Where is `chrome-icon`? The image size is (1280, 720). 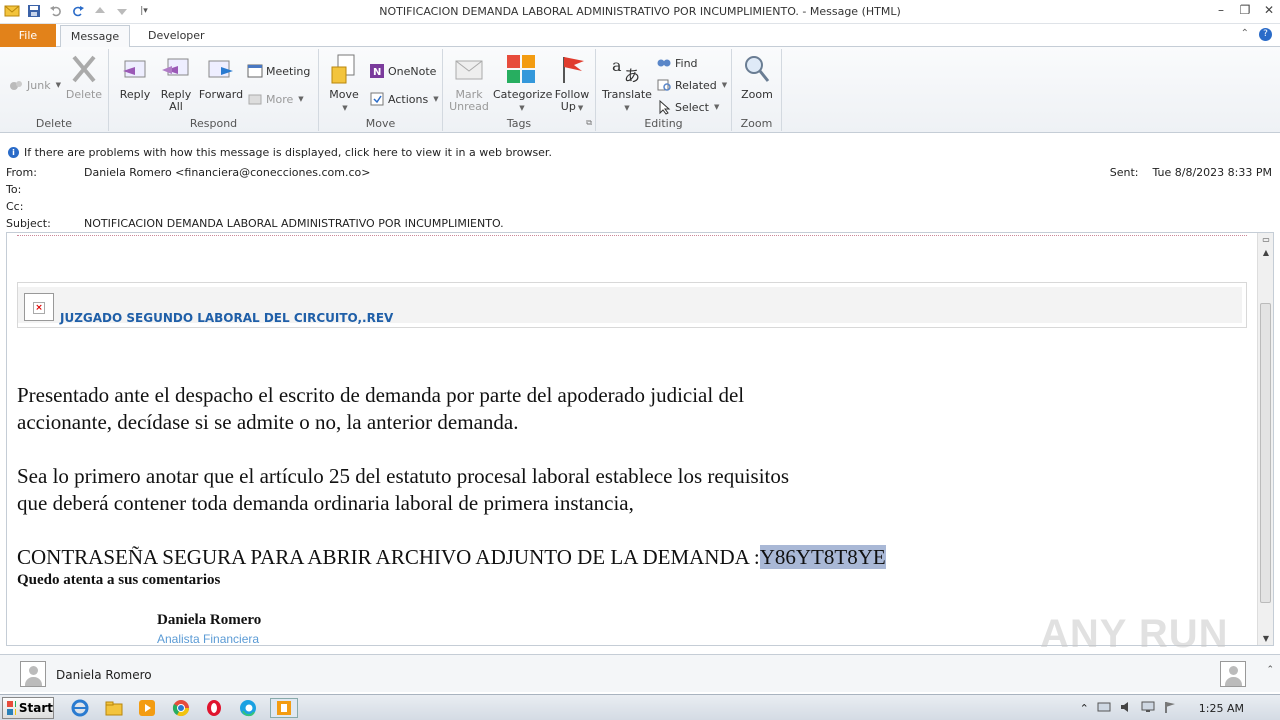 chrome-icon is located at coordinates (181, 708).